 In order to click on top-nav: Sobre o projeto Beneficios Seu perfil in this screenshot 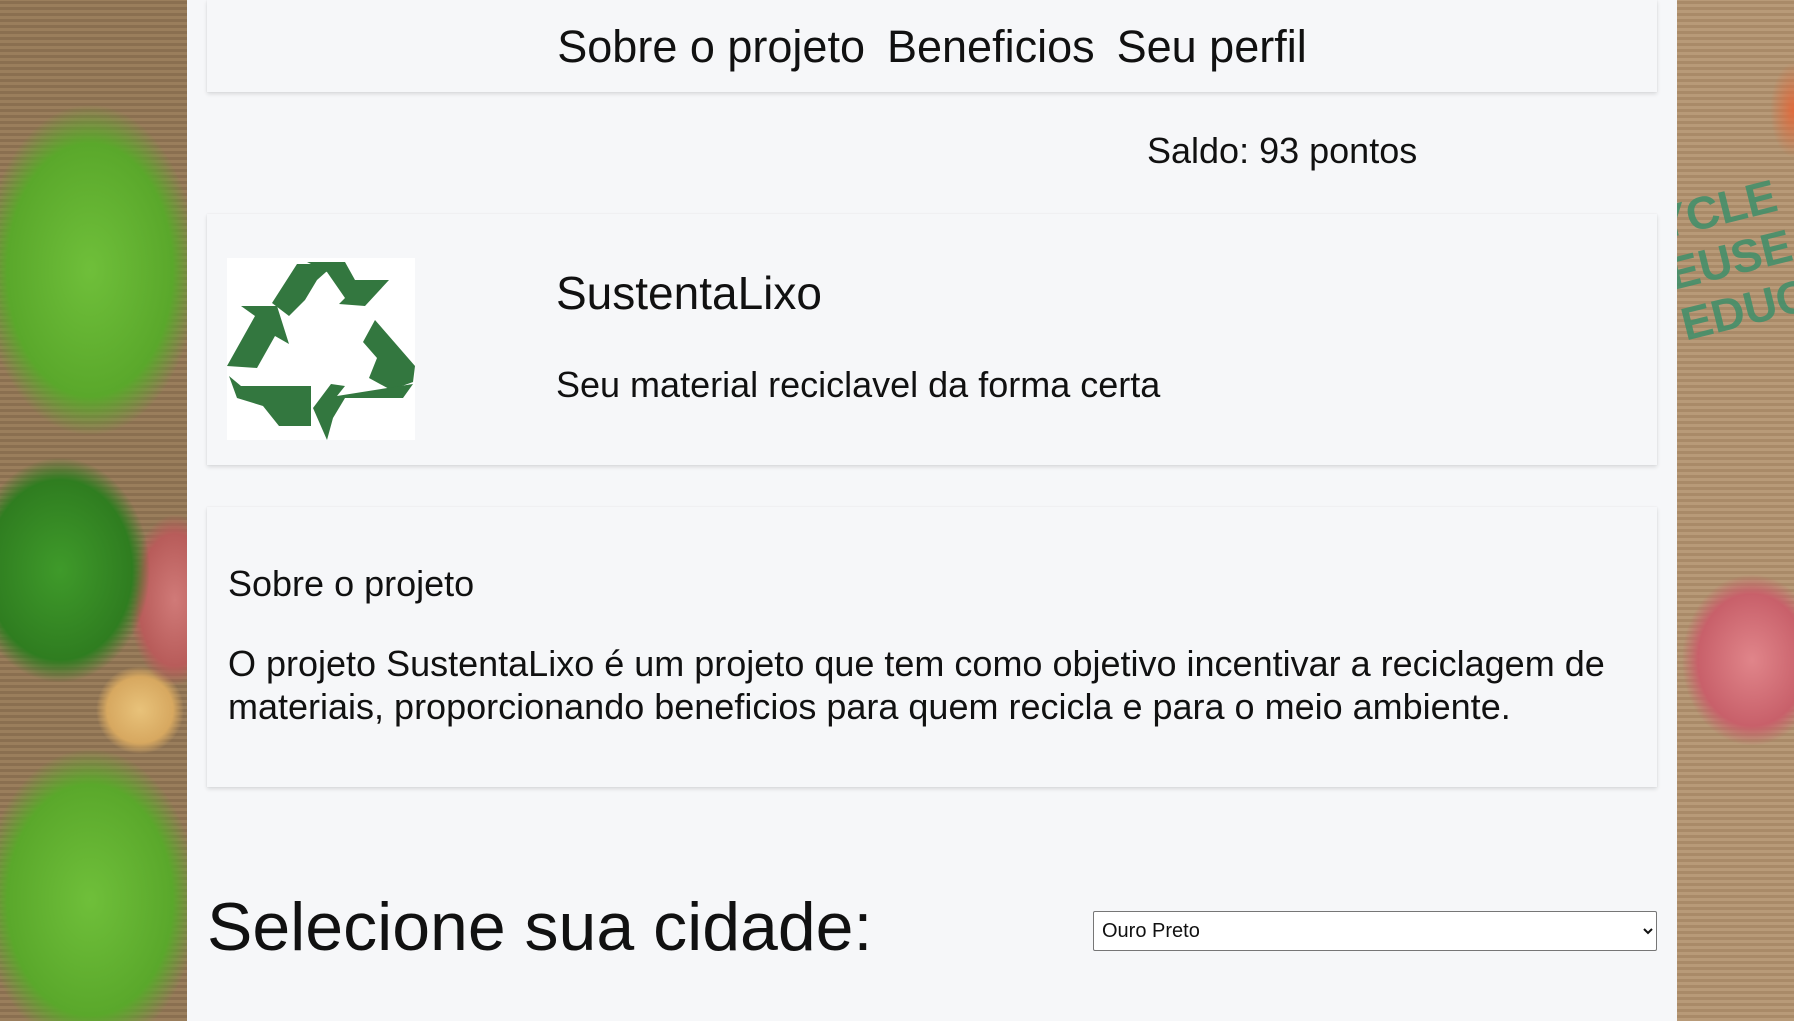, I will do `click(932, 46)`.